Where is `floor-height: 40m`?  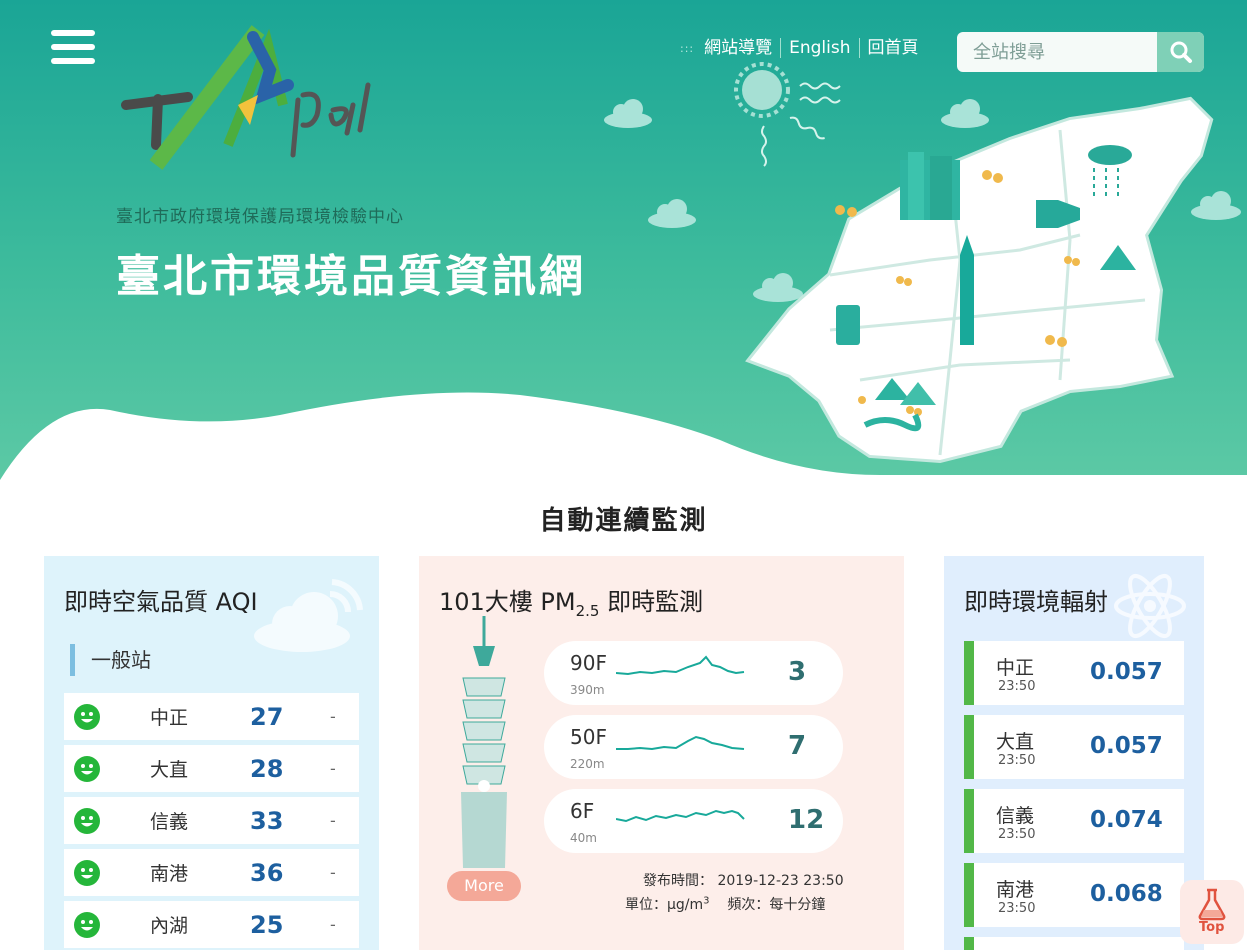 floor-height: 40m is located at coordinates (583, 838).